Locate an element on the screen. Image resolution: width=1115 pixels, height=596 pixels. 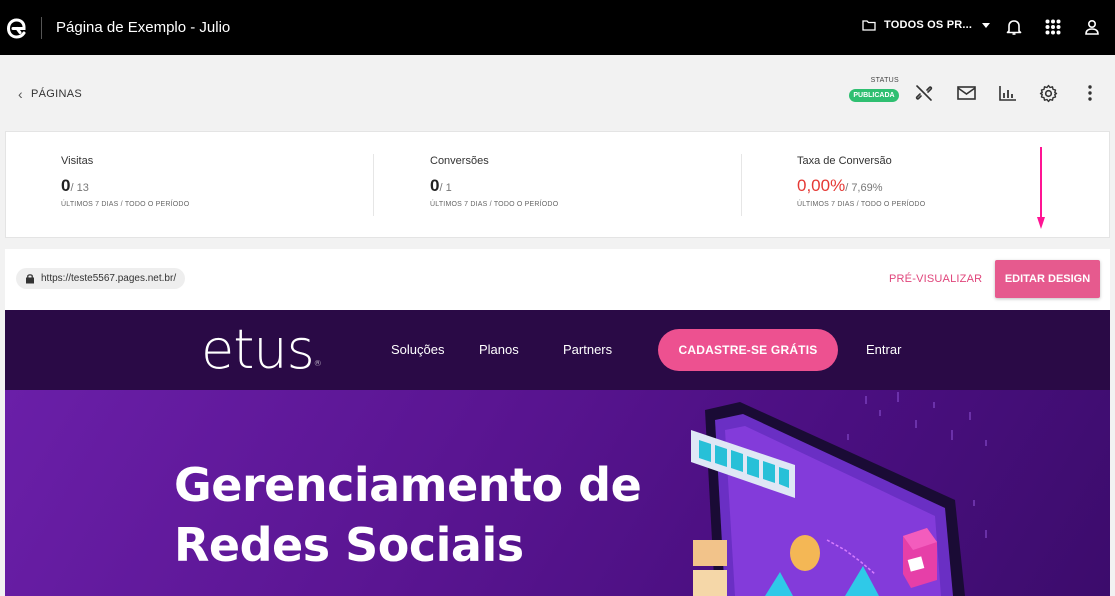
stat-number: 0,00% is located at coordinates (821, 185).